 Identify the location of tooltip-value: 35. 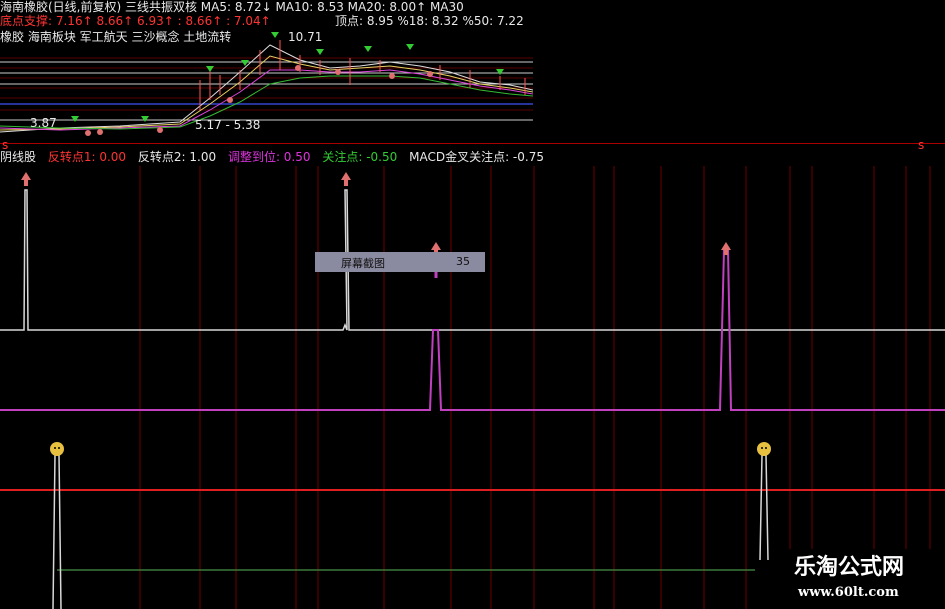
(463, 261).